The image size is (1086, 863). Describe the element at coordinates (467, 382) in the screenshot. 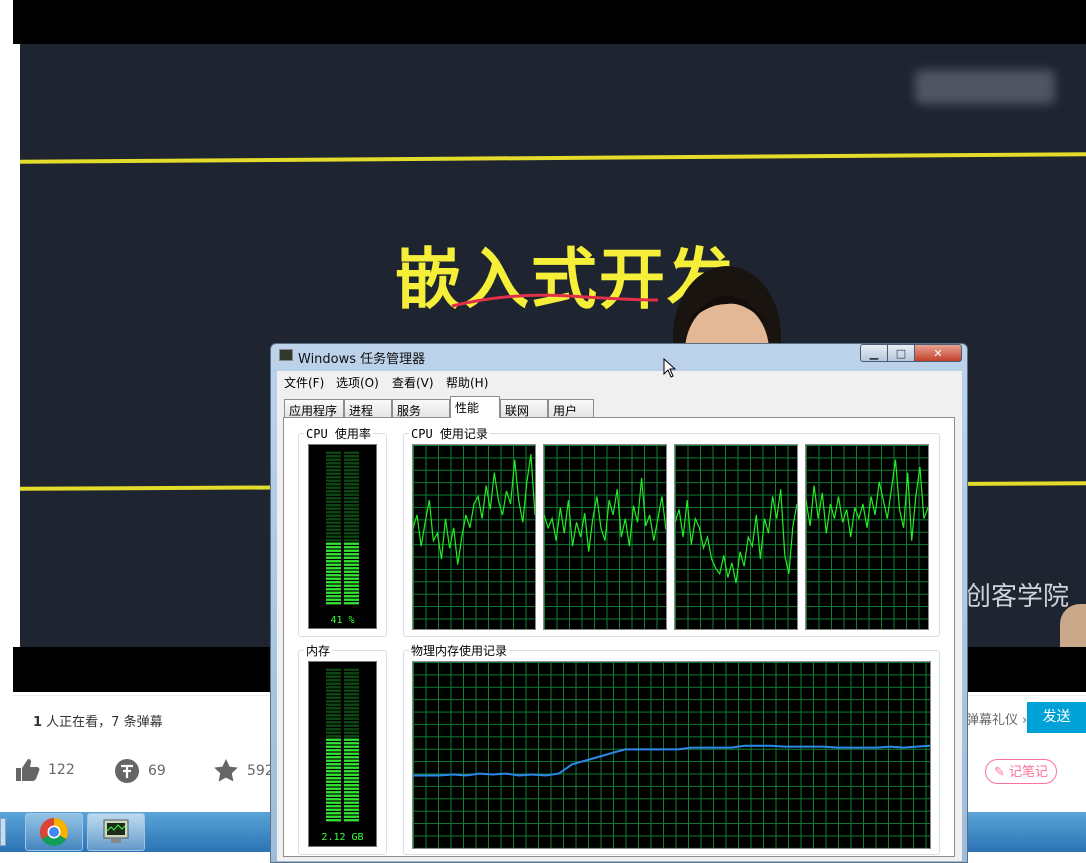

I see `menu-help: 帮助(H)` at that location.